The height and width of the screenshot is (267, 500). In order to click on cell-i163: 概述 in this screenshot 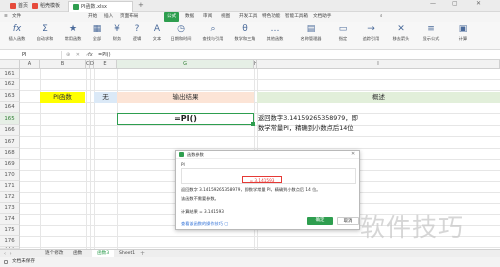, I will do `click(378, 97)`.